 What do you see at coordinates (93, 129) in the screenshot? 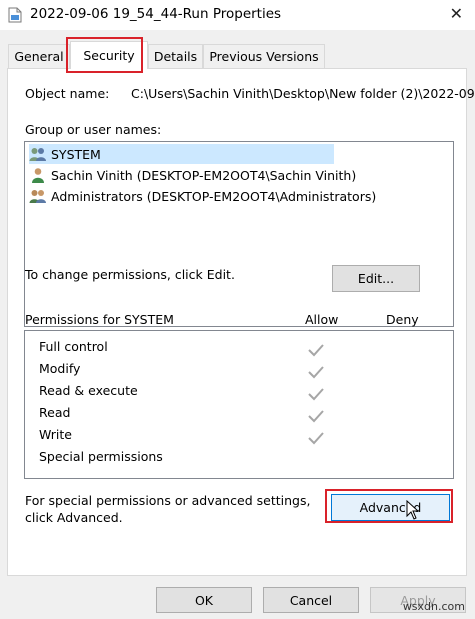
I see `group-label: Group or user names:` at bounding box center [93, 129].